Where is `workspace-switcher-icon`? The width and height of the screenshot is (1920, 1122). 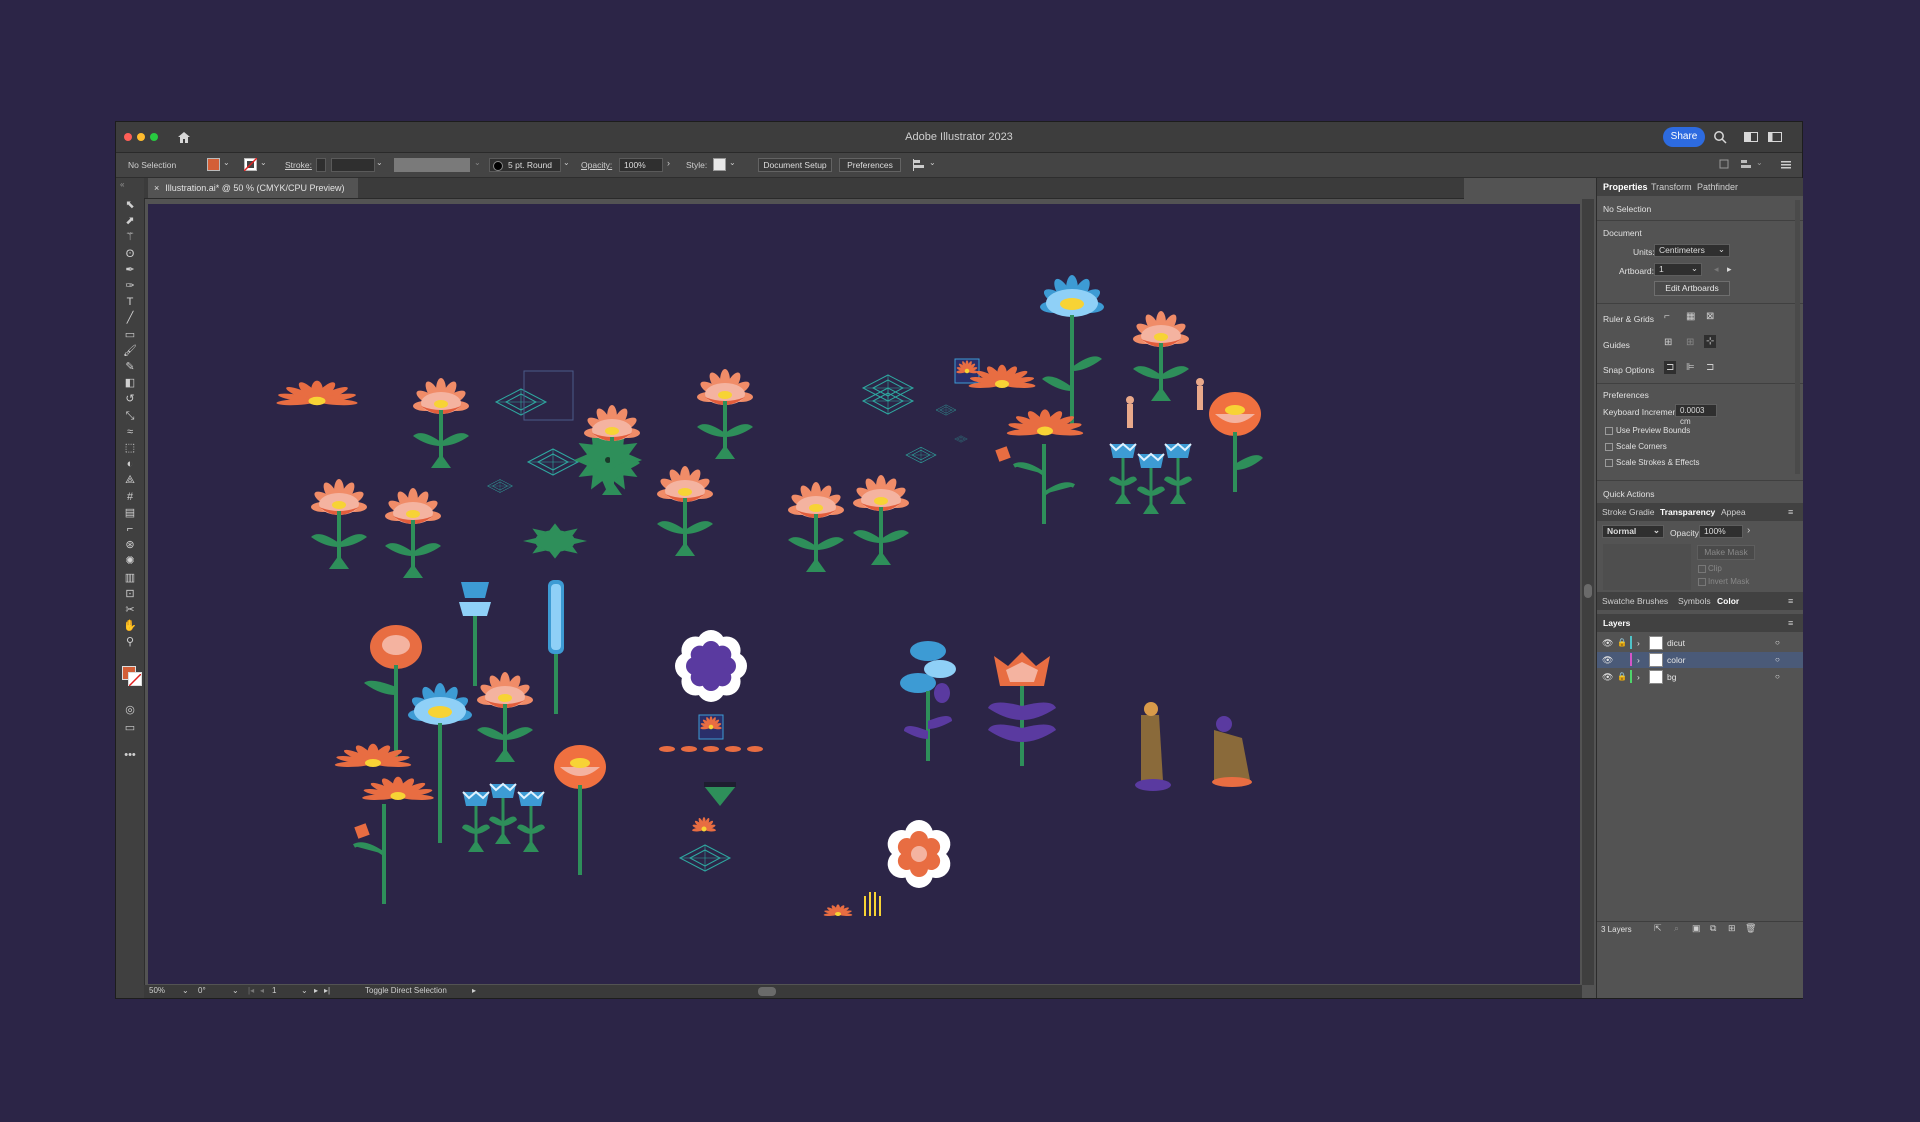 workspace-switcher-icon is located at coordinates (1775, 137).